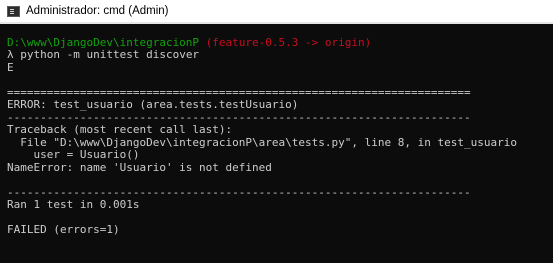 This screenshot has height=263, width=553. What do you see at coordinates (276, 11) in the screenshot?
I see `title-bar: Administrador: cmd (Admin)` at bounding box center [276, 11].